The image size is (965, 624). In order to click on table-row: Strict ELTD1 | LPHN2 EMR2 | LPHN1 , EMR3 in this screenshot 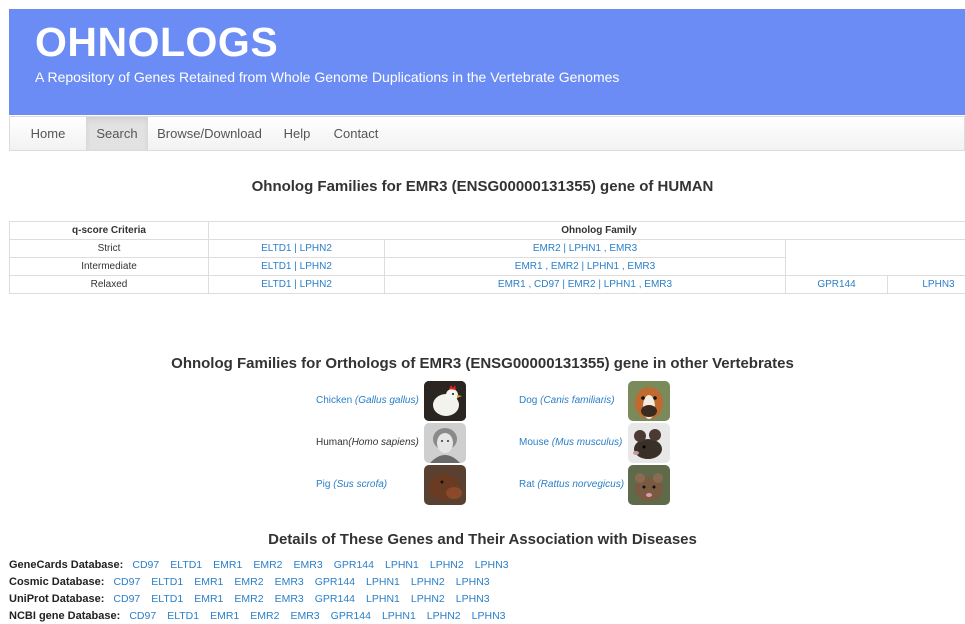, I will do `click(487, 257)`.